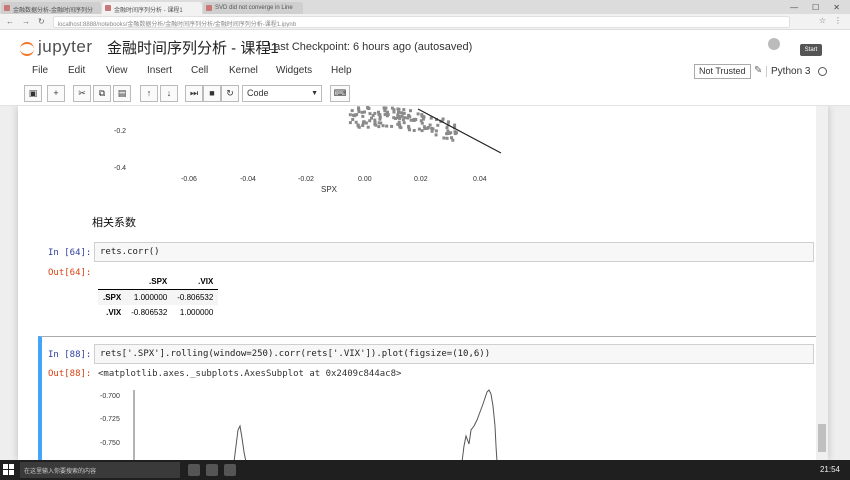 The width and height of the screenshot is (850, 480). Describe the element at coordinates (26, 21) in the screenshot. I see `forward-icon: →` at that location.